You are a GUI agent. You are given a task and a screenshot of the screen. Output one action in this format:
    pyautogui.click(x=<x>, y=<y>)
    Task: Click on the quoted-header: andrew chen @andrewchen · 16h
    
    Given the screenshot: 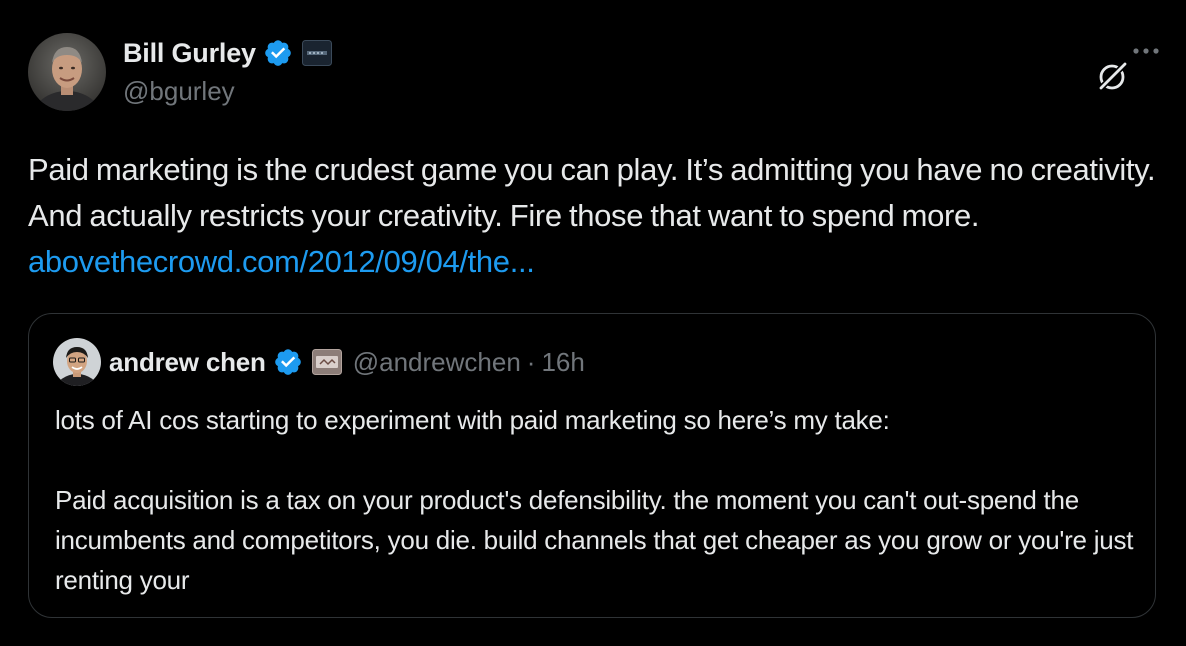 What is the action you would take?
    pyautogui.click(x=319, y=362)
    